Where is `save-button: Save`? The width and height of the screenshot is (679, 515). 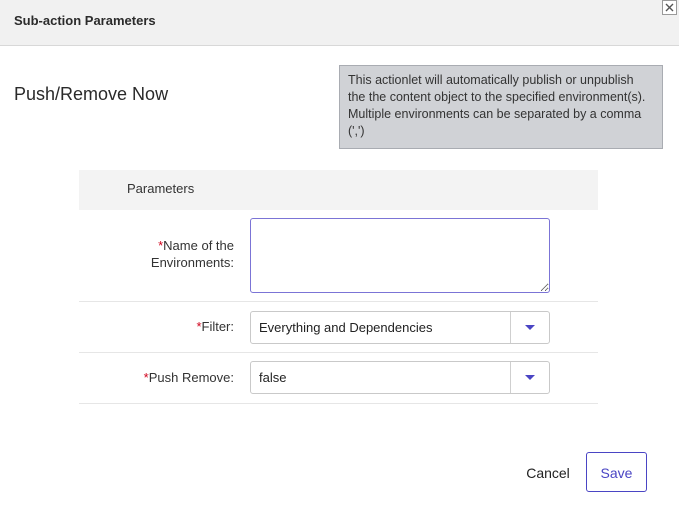 save-button: Save is located at coordinates (616, 472).